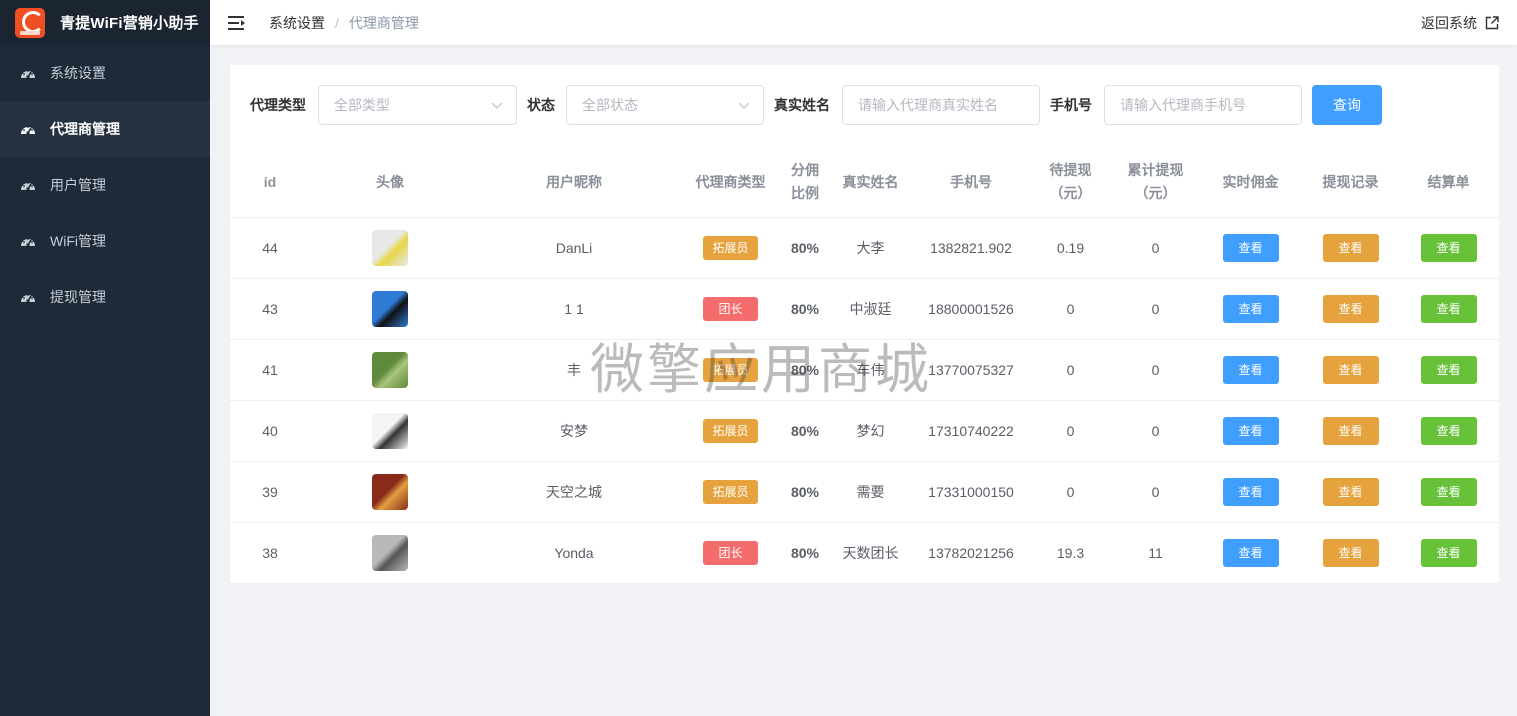 The width and height of the screenshot is (1517, 716). What do you see at coordinates (1347, 105) in the screenshot?
I see `query-button: 查询` at bounding box center [1347, 105].